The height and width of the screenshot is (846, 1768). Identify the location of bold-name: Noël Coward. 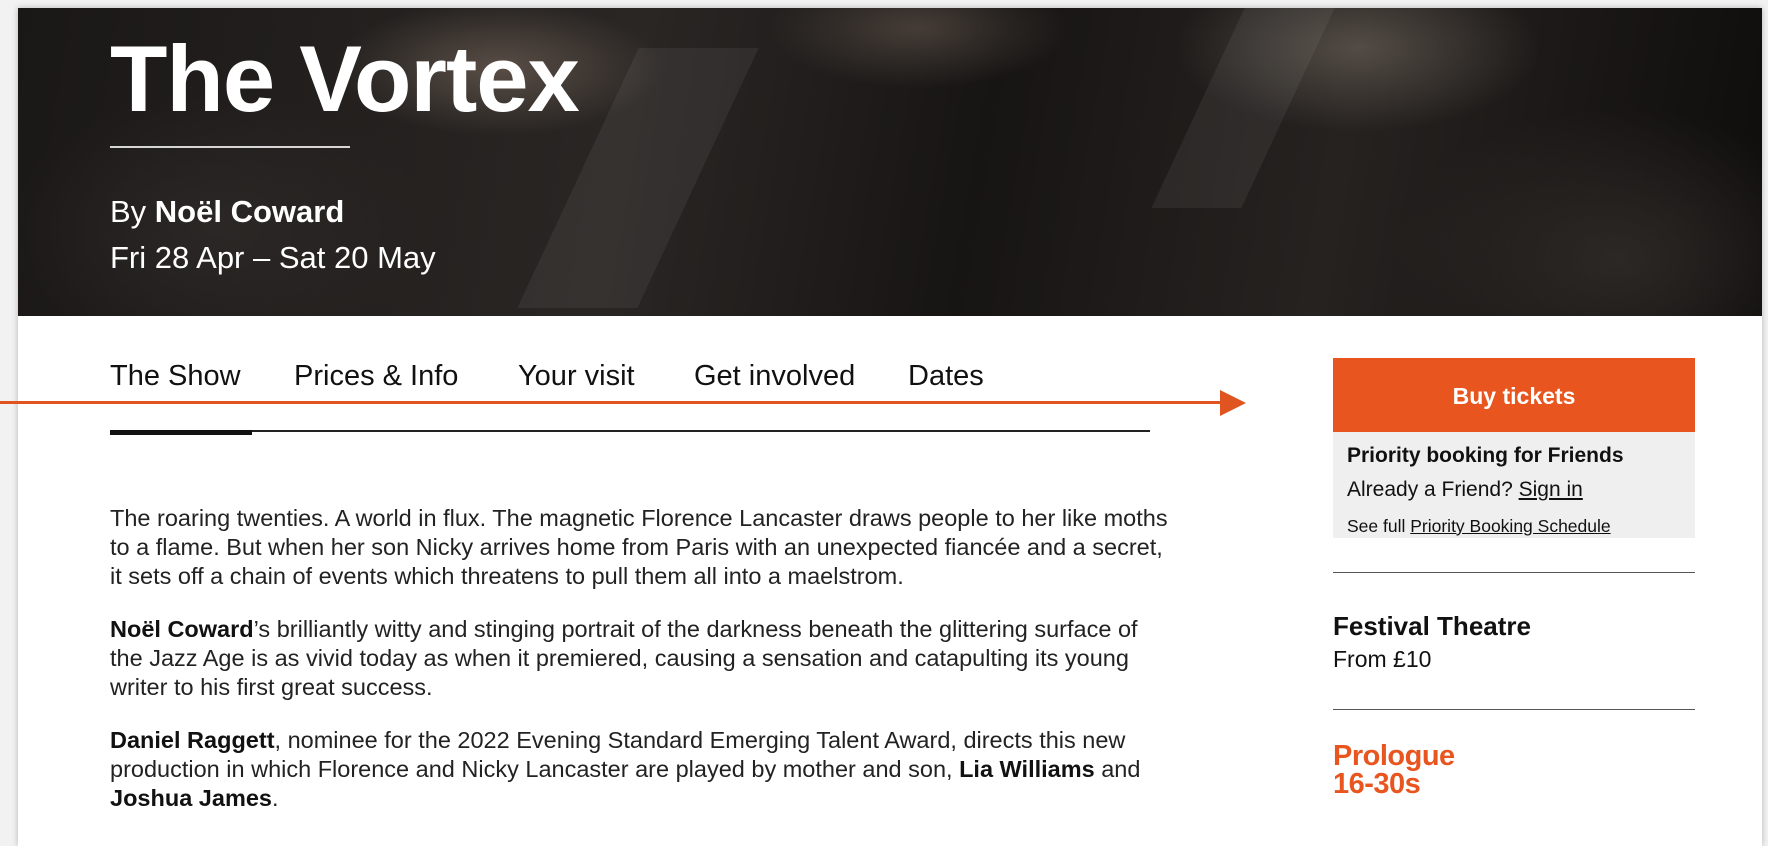
(182, 629).